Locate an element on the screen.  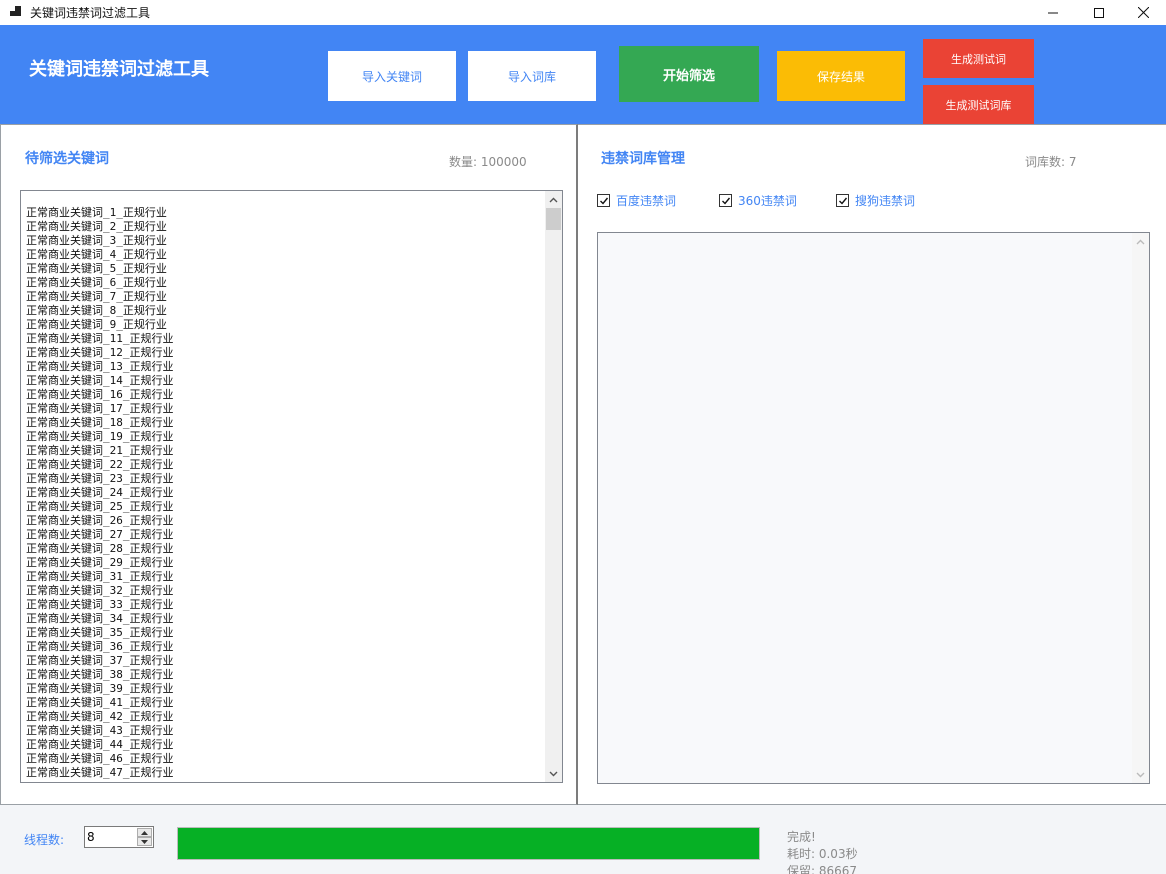
generate-test-library-button: 生成测试词库 is located at coordinates (978, 104).